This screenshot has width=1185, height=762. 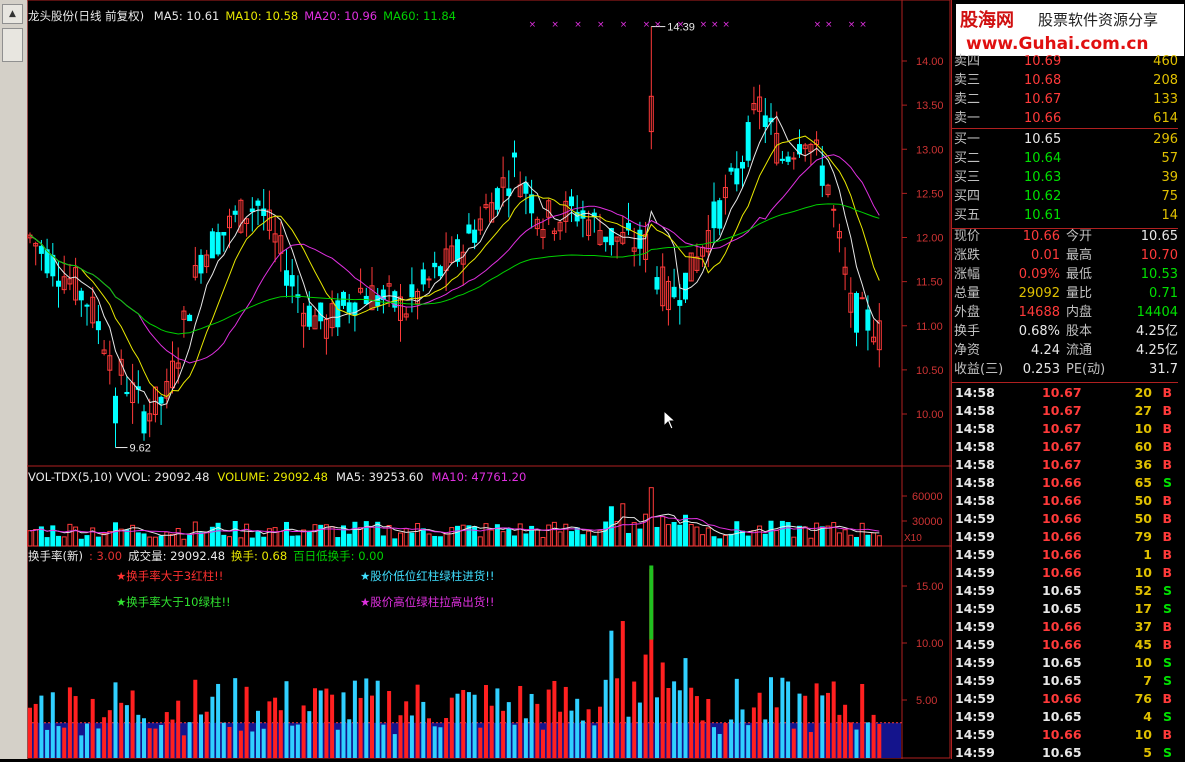 I want to click on tick-row: 14:59 10.65 5 S, so click(x=1065, y=753).